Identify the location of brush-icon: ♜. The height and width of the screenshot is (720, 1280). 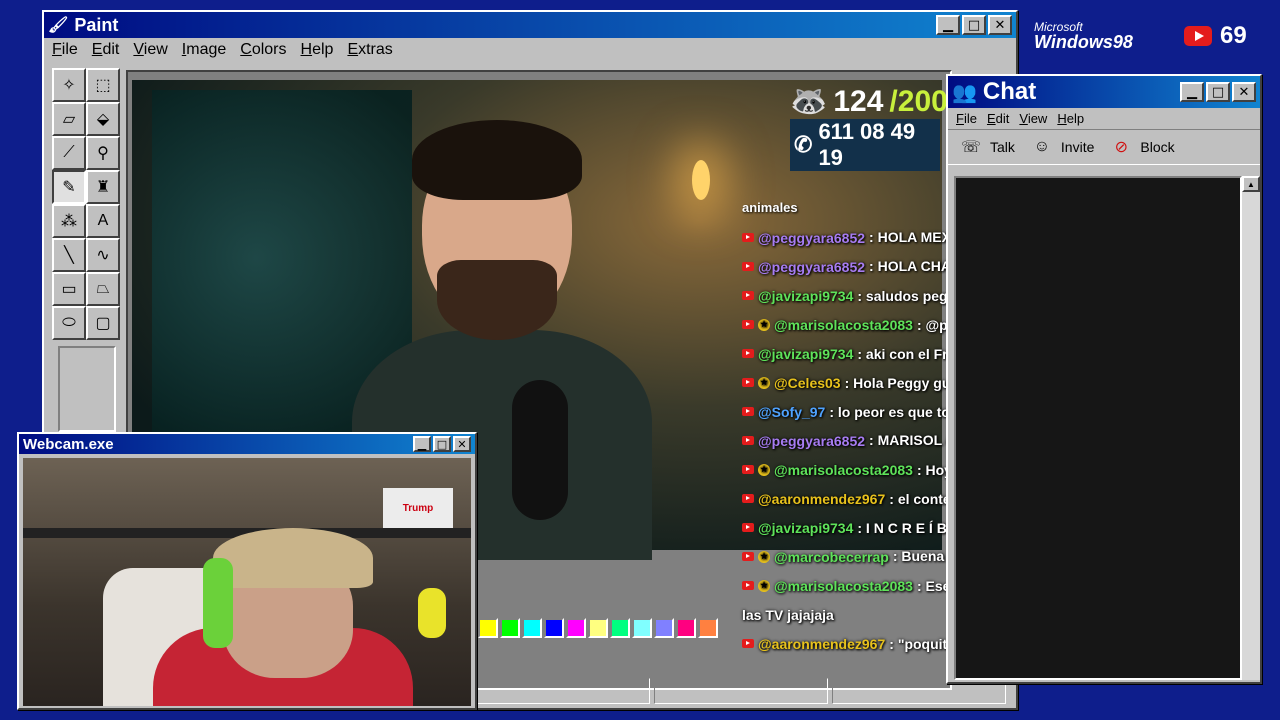
(103, 187).